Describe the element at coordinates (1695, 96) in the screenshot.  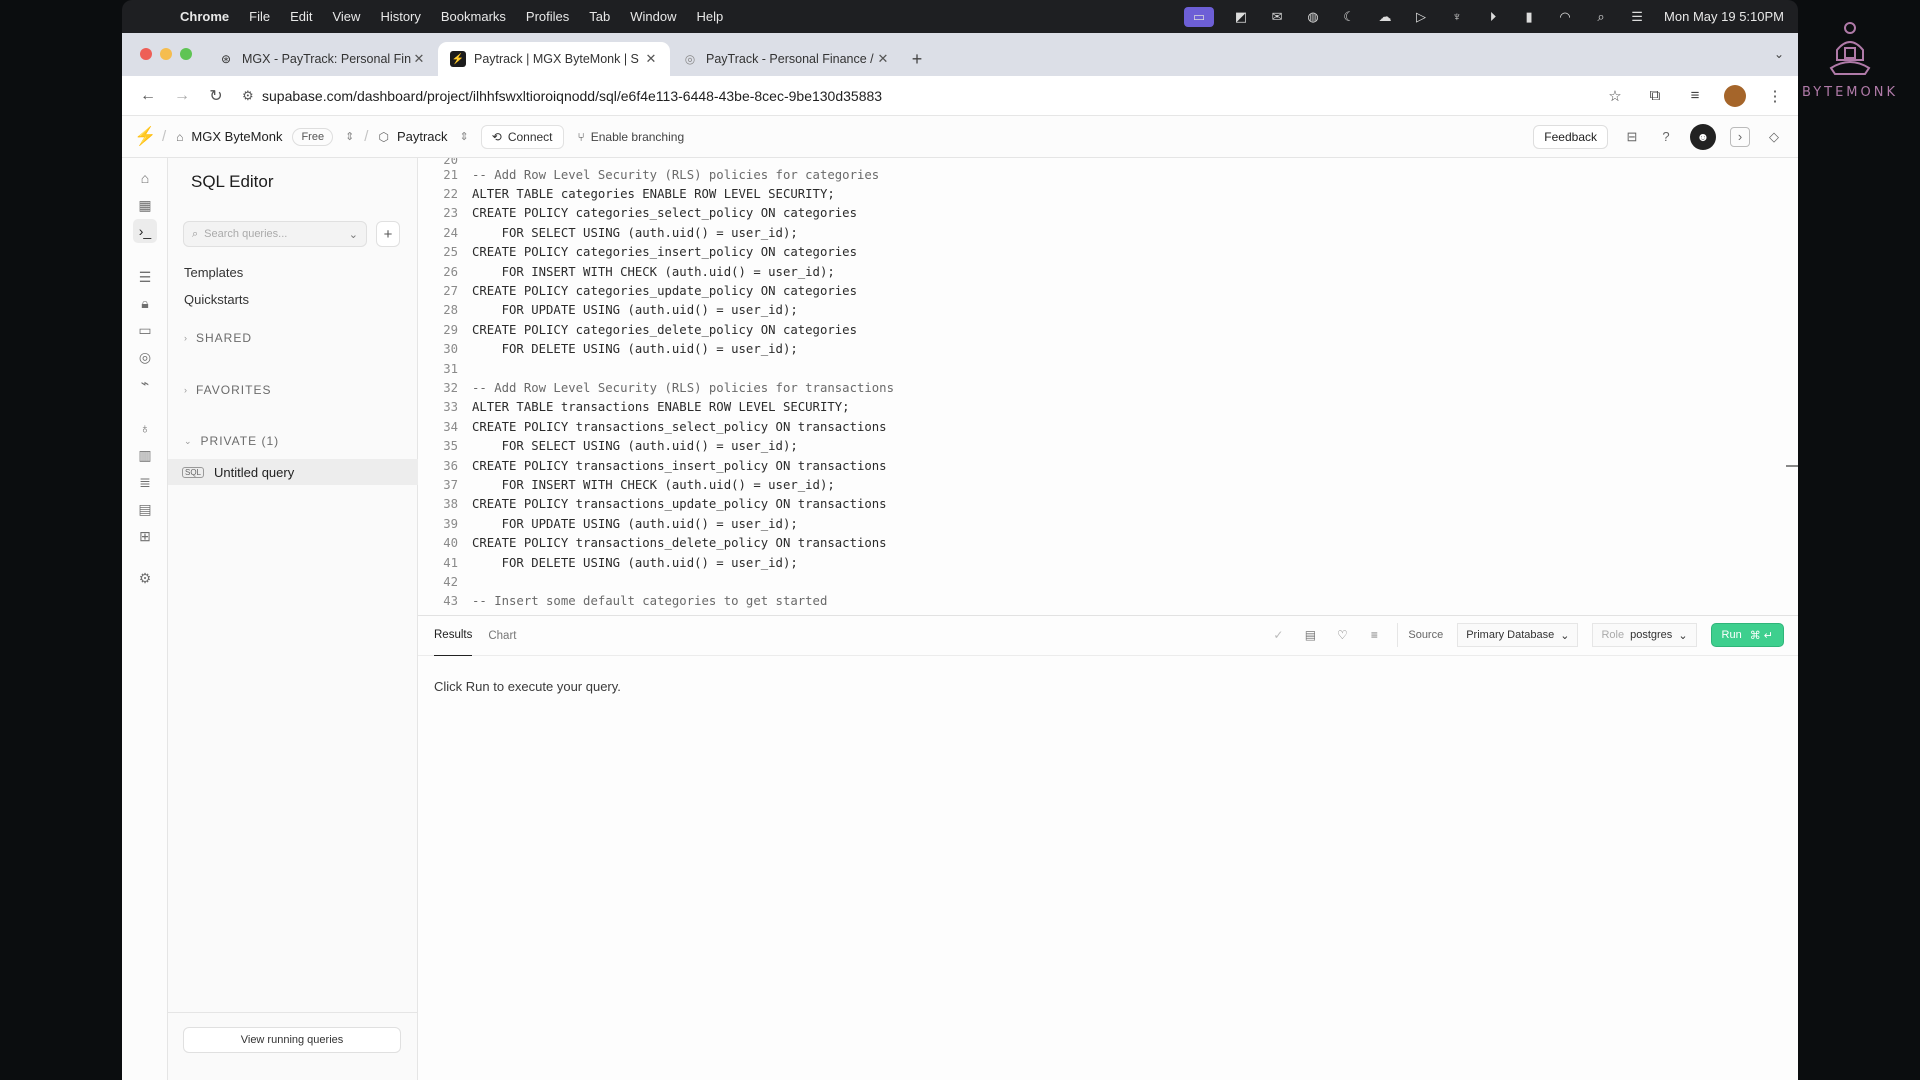
I see `media-controls-icon: ≡` at that location.